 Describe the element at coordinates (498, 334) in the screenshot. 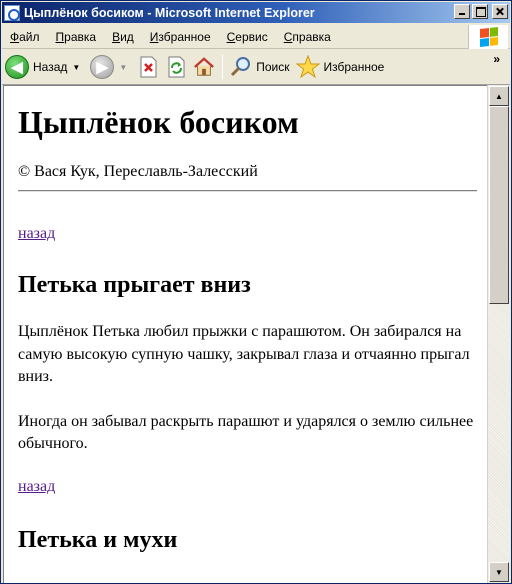

I see `vertical-scrollbar: ▲ ▼` at that location.